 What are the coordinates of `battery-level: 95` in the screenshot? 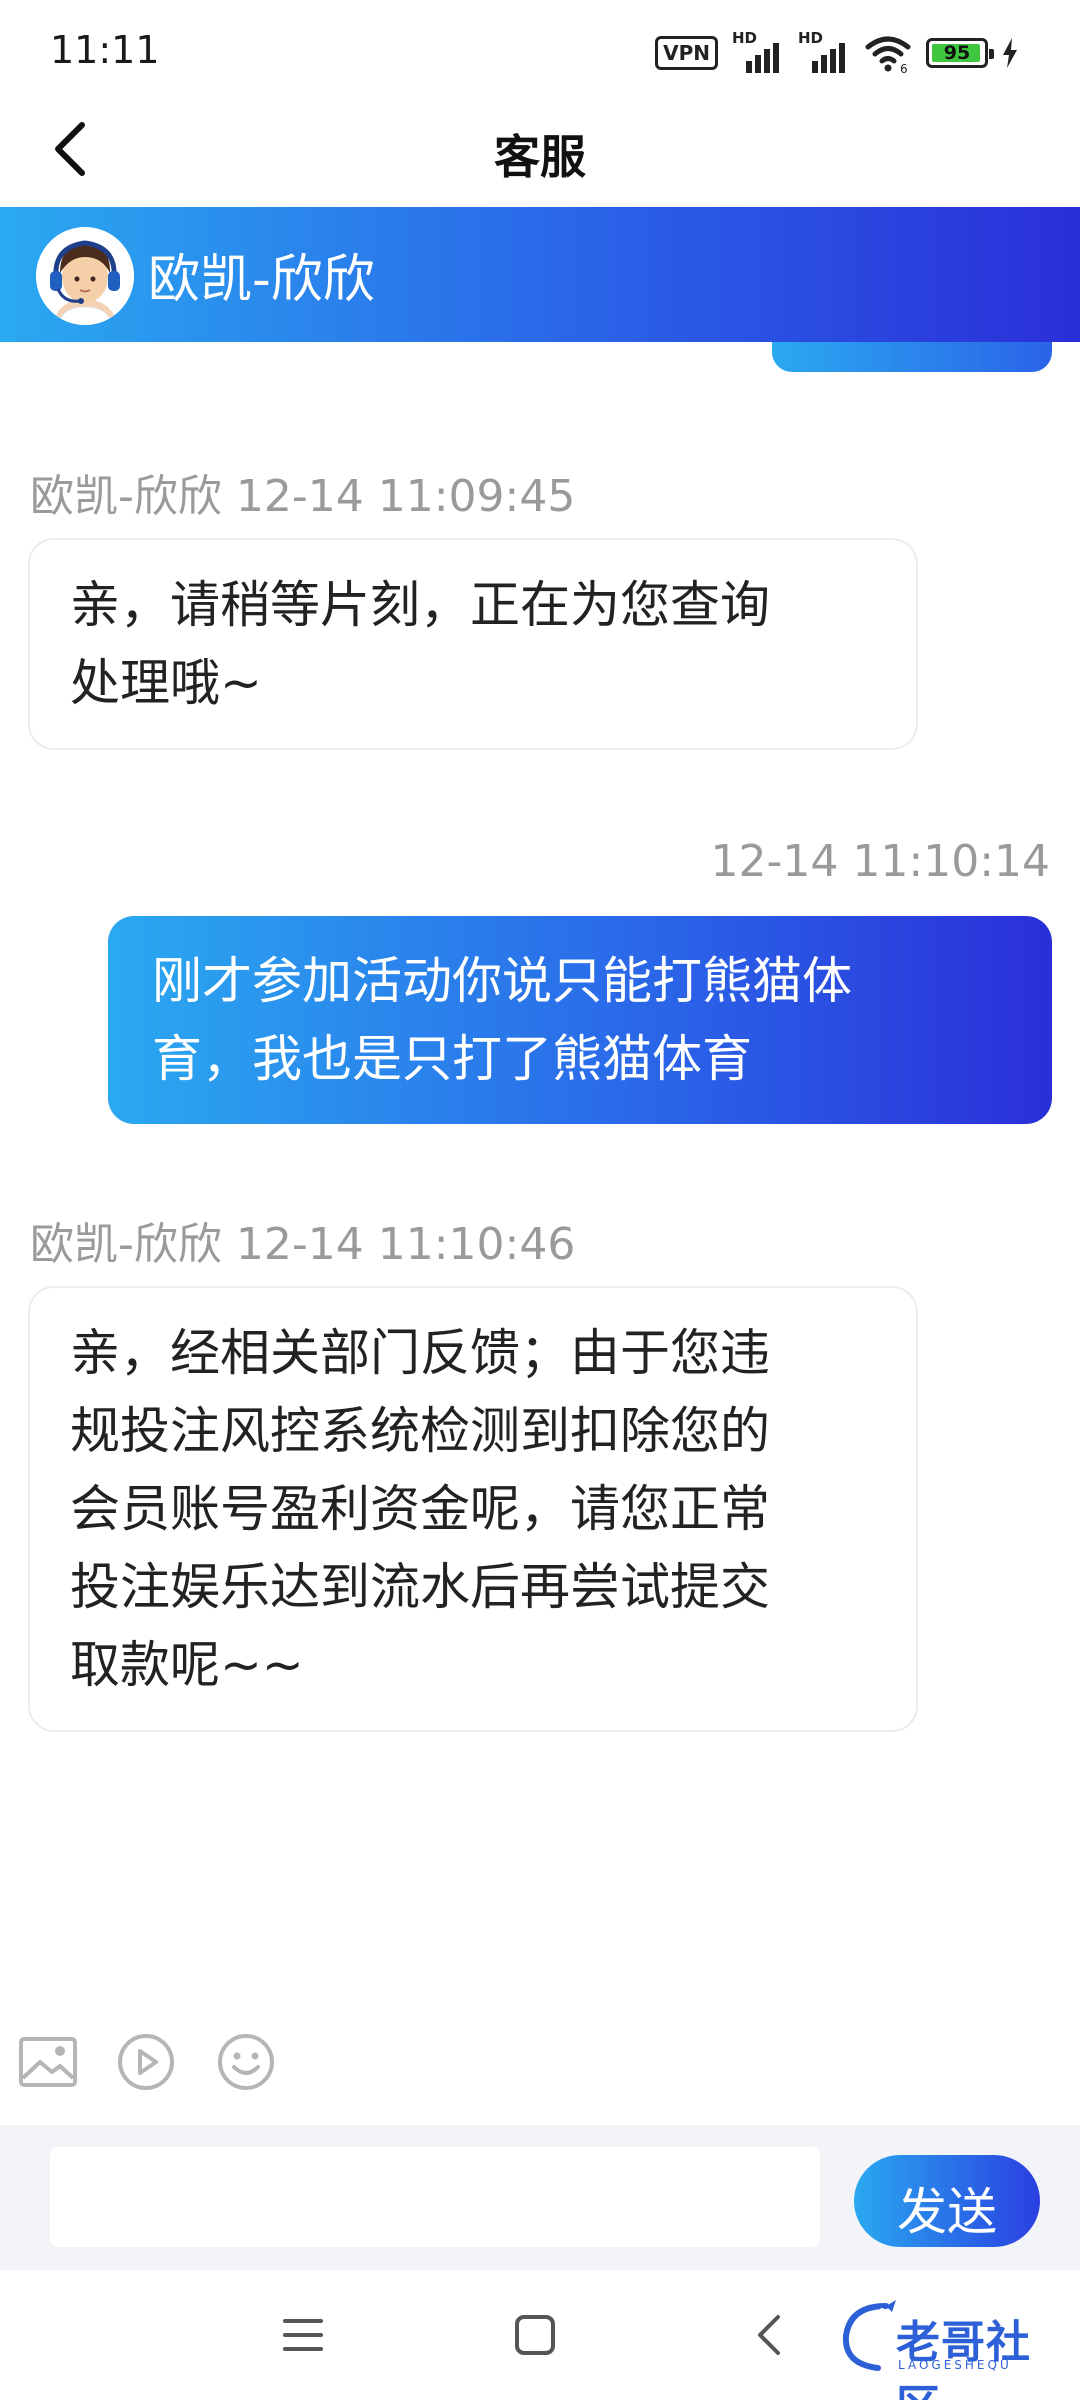 It's located at (957, 53).